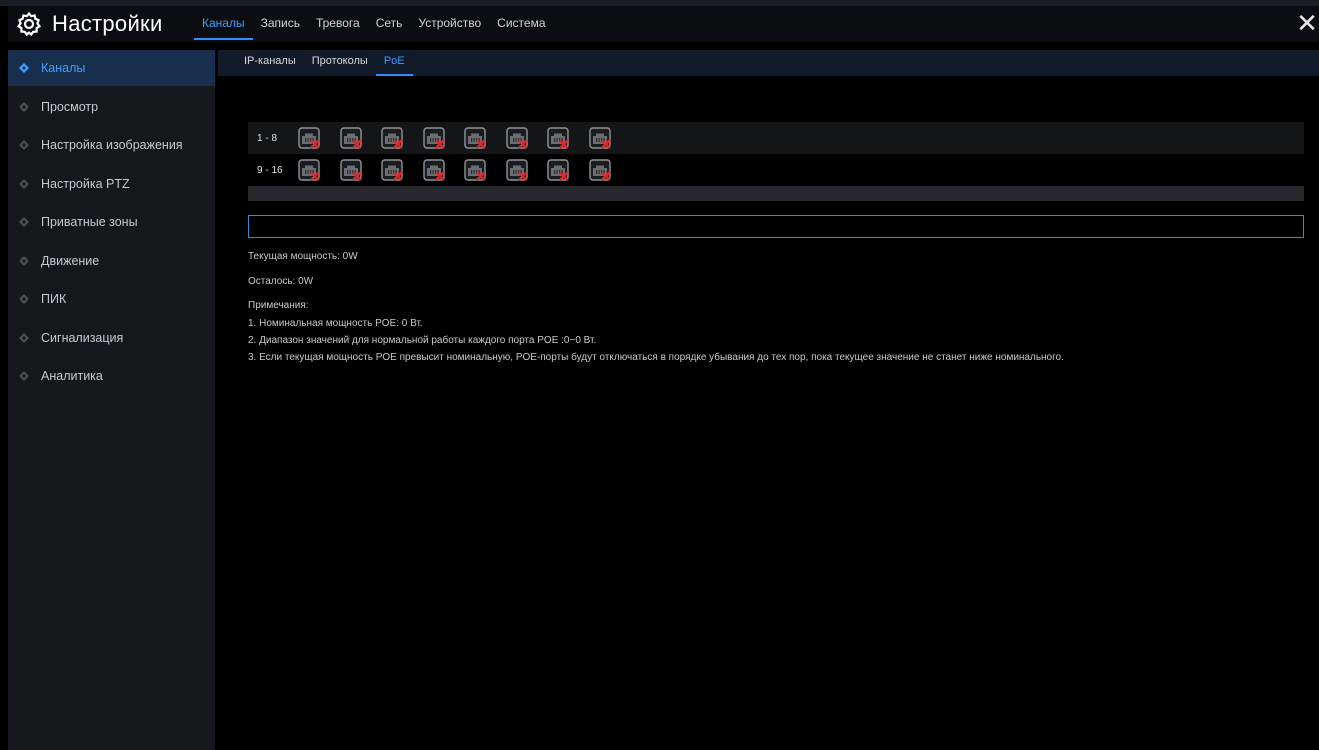 The height and width of the screenshot is (750, 1319). Describe the element at coordinates (776, 193) in the screenshot. I see `poe-row-empty` at that location.